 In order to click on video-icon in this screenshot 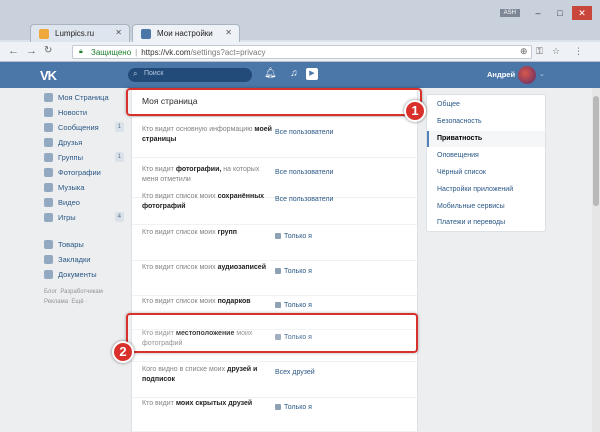, I will do `click(48, 202)`.